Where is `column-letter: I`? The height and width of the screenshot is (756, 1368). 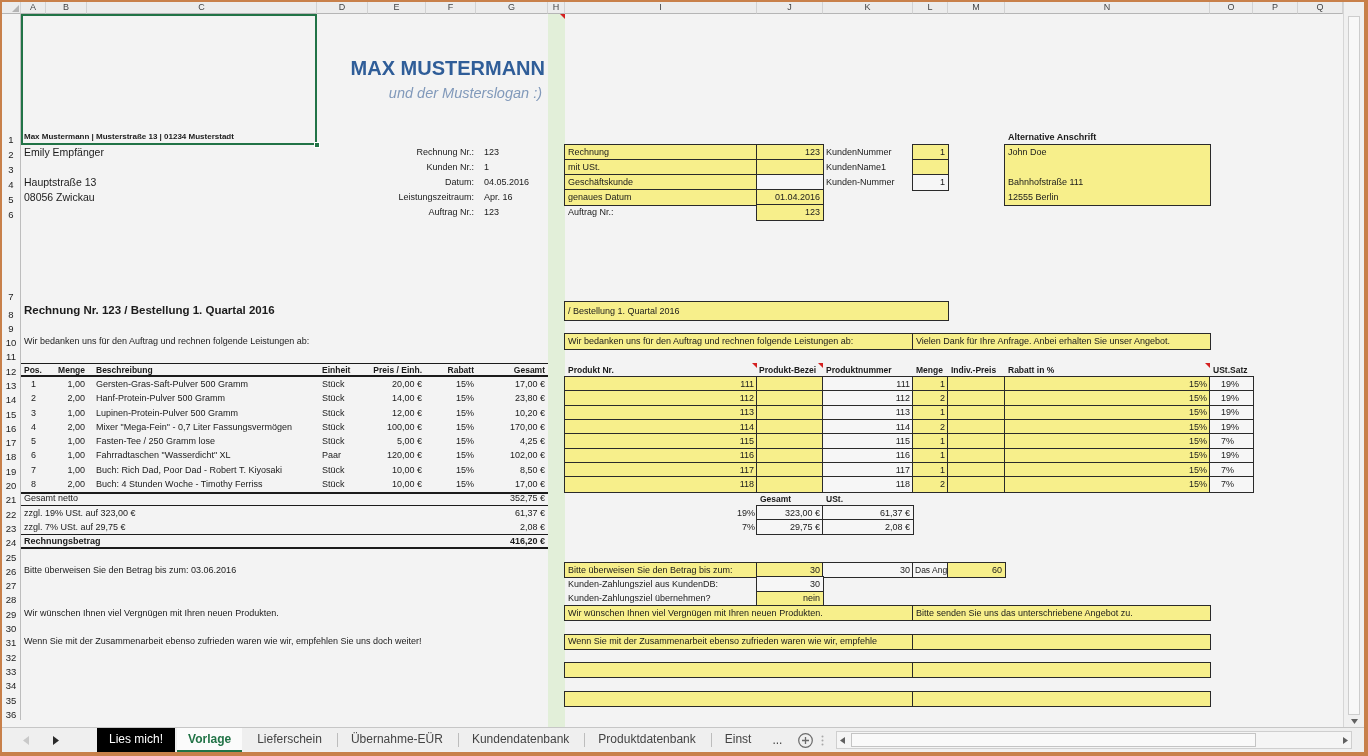
column-letter: I is located at coordinates (661, 8).